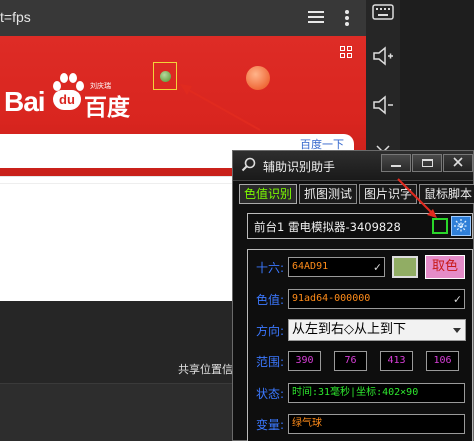 This screenshot has height=441, width=474. What do you see at coordinates (376, 393) in the screenshot?
I see `status-value: 时间:31毫秒|坐标:402×90` at bounding box center [376, 393].